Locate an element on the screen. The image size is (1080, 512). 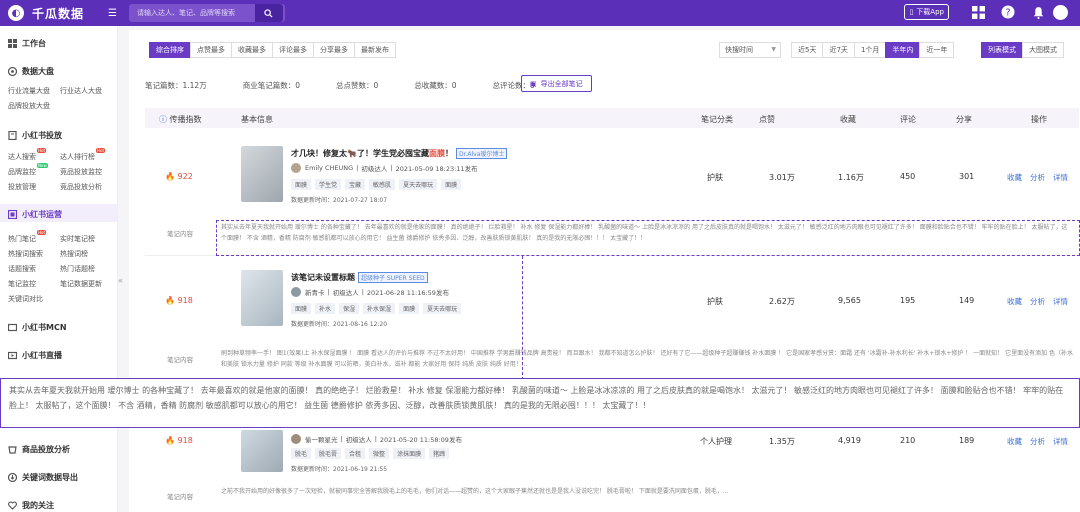
sidebar-item-keyword-compare: 关键词对比 is located at coordinates (25, 299).